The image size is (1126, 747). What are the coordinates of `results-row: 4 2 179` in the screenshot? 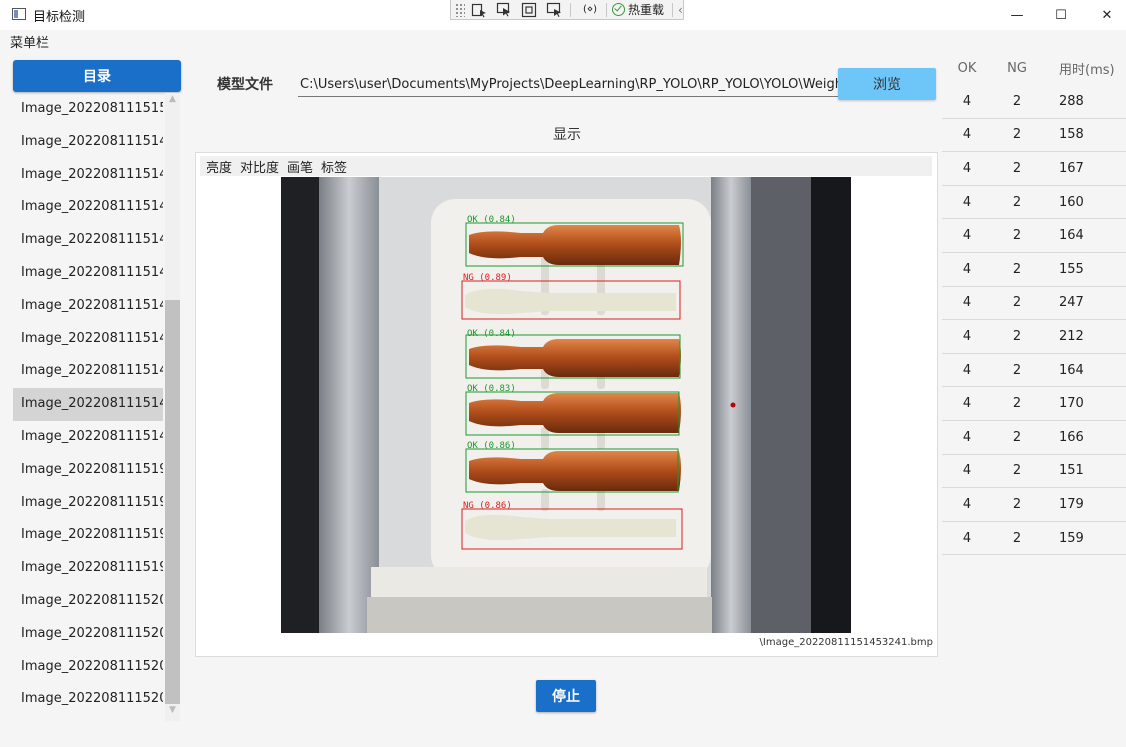 It's located at (1034, 505).